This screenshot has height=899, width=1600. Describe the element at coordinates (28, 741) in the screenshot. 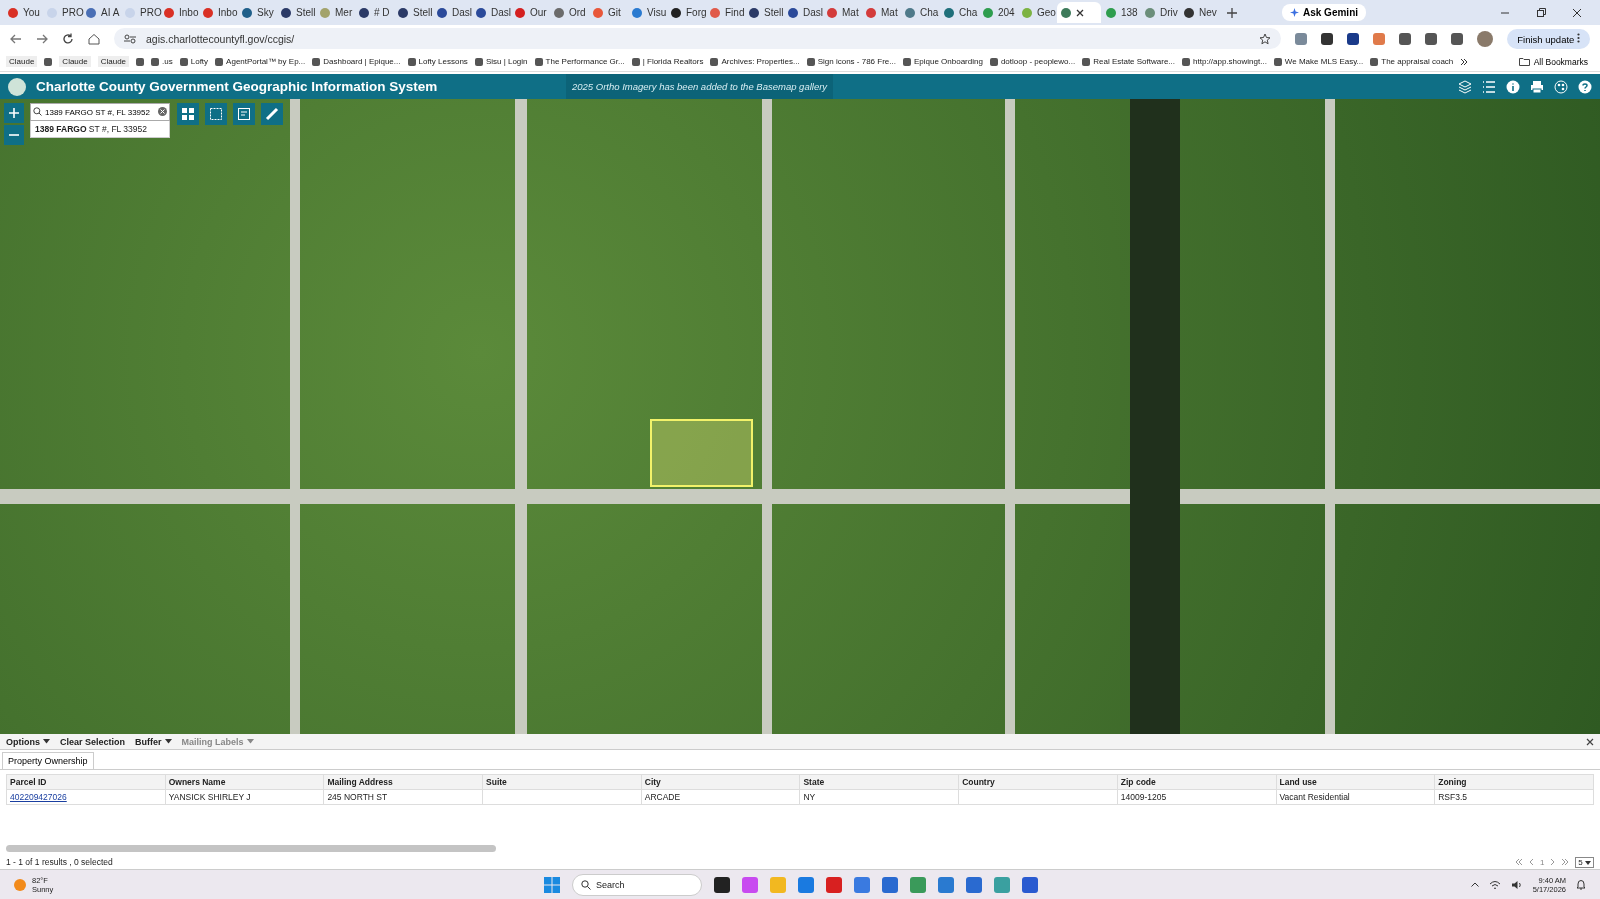

I see `toolbar-button: Options` at that location.